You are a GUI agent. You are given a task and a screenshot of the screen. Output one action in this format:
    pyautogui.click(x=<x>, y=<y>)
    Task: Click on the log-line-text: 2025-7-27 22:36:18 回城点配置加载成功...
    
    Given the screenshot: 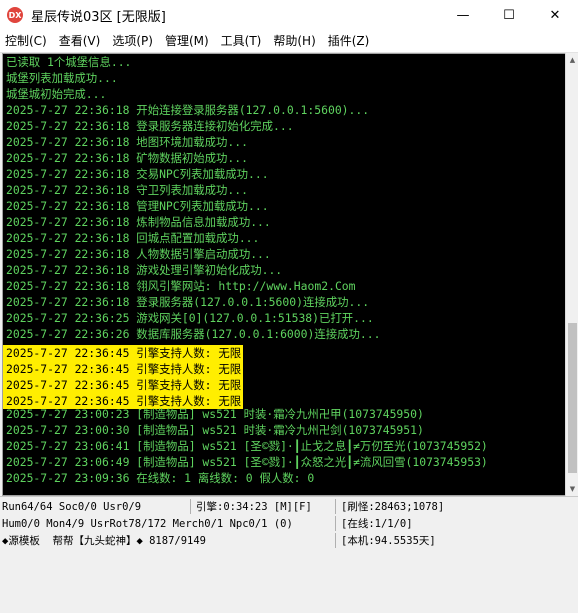 What is the action you would take?
    pyautogui.click(x=133, y=238)
    